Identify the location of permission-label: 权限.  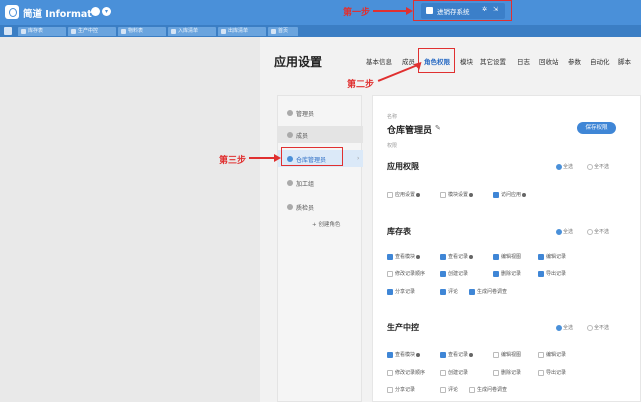
(392, 146).